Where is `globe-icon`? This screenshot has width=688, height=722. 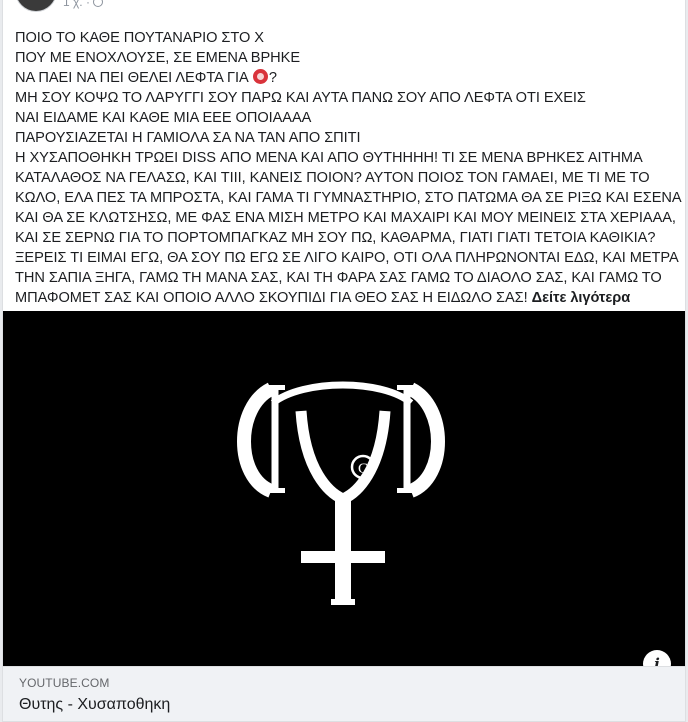
globe-icon is located at coordinates (97, 3).